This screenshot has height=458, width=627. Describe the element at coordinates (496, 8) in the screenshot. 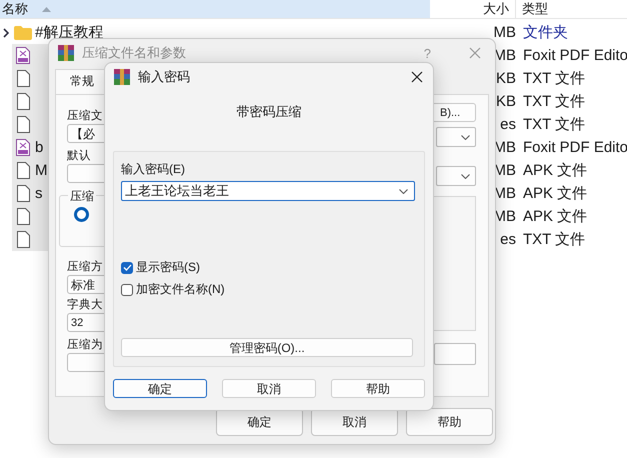

I see `column-header: 大小` at that location.